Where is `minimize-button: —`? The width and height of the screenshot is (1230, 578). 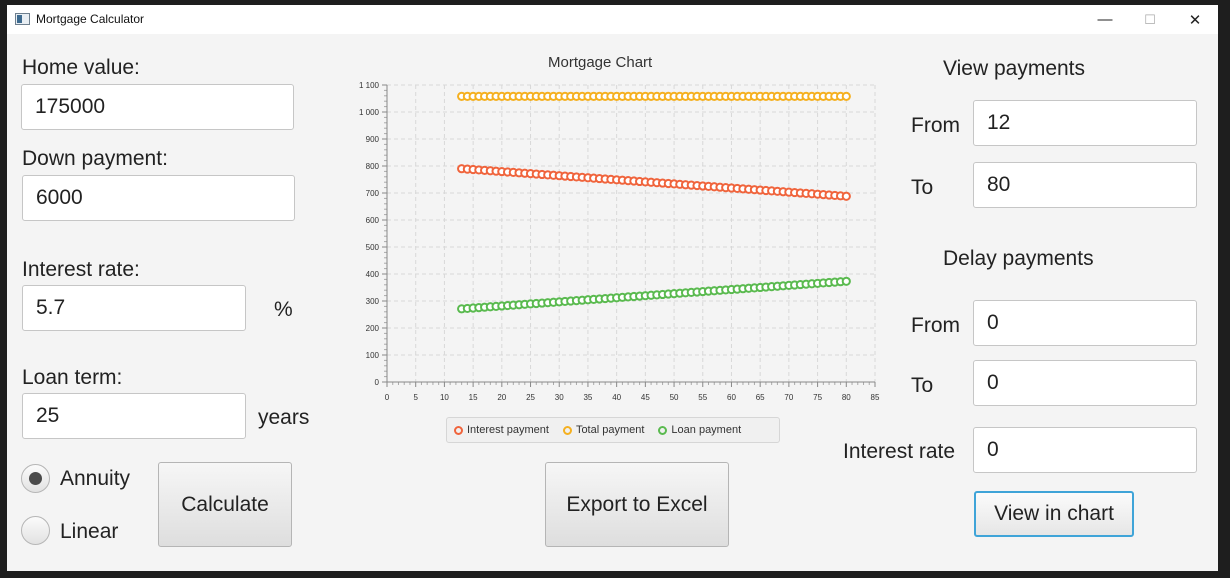 minimize-button: — is located at coordinates (1105, 19).